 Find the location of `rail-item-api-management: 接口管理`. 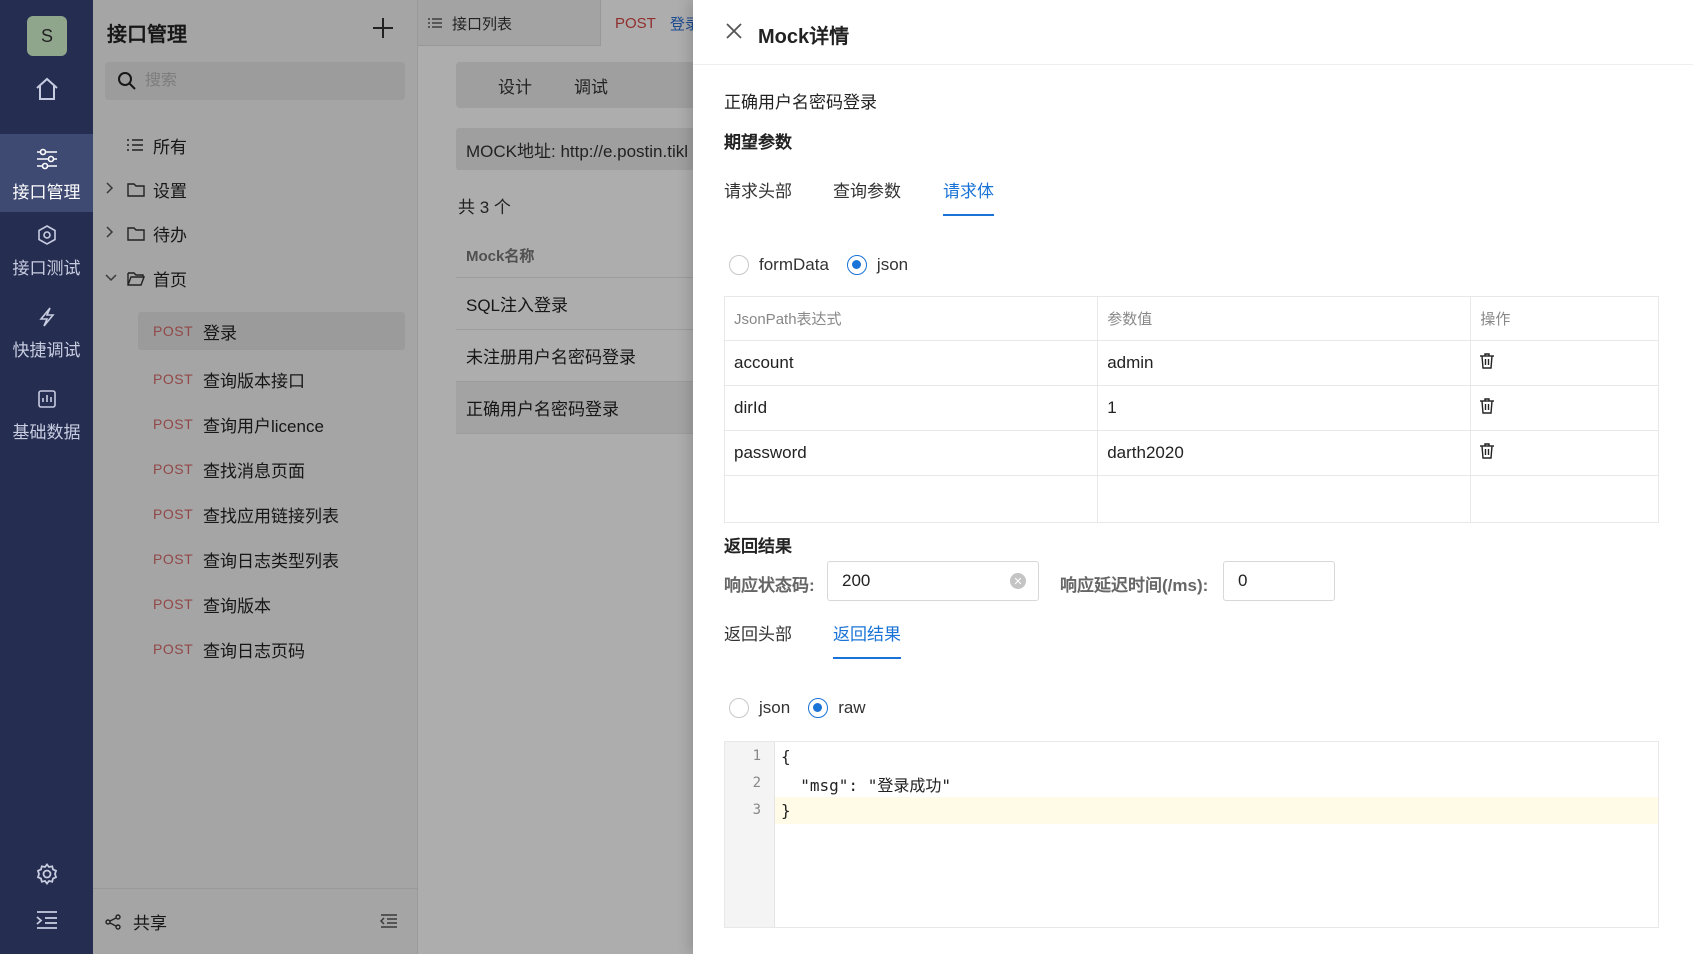

rail-item-api-management: 接口管理 is located at coordinates (46, 173).